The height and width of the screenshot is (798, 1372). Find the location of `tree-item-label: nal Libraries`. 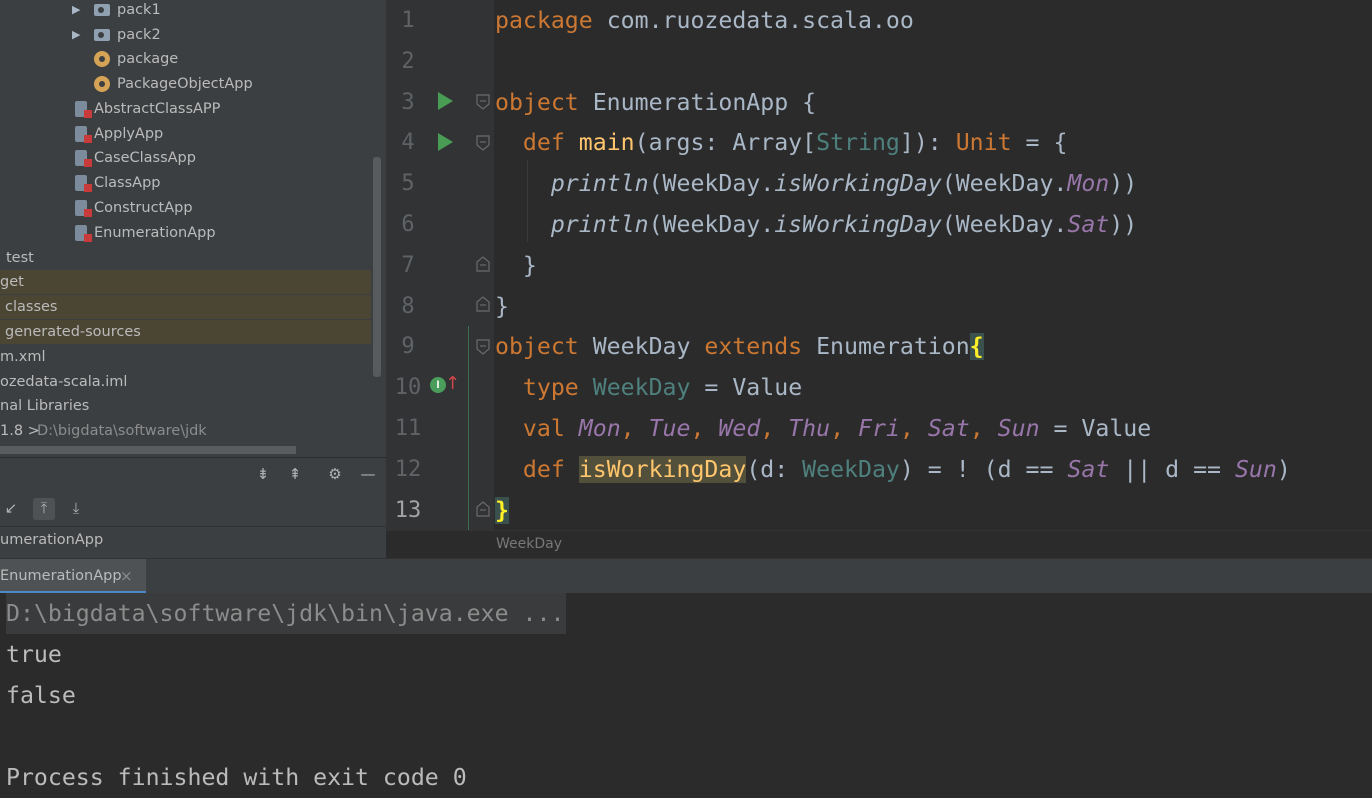

tree-item-label: nal Libraries is located at coordinates (45, 406).